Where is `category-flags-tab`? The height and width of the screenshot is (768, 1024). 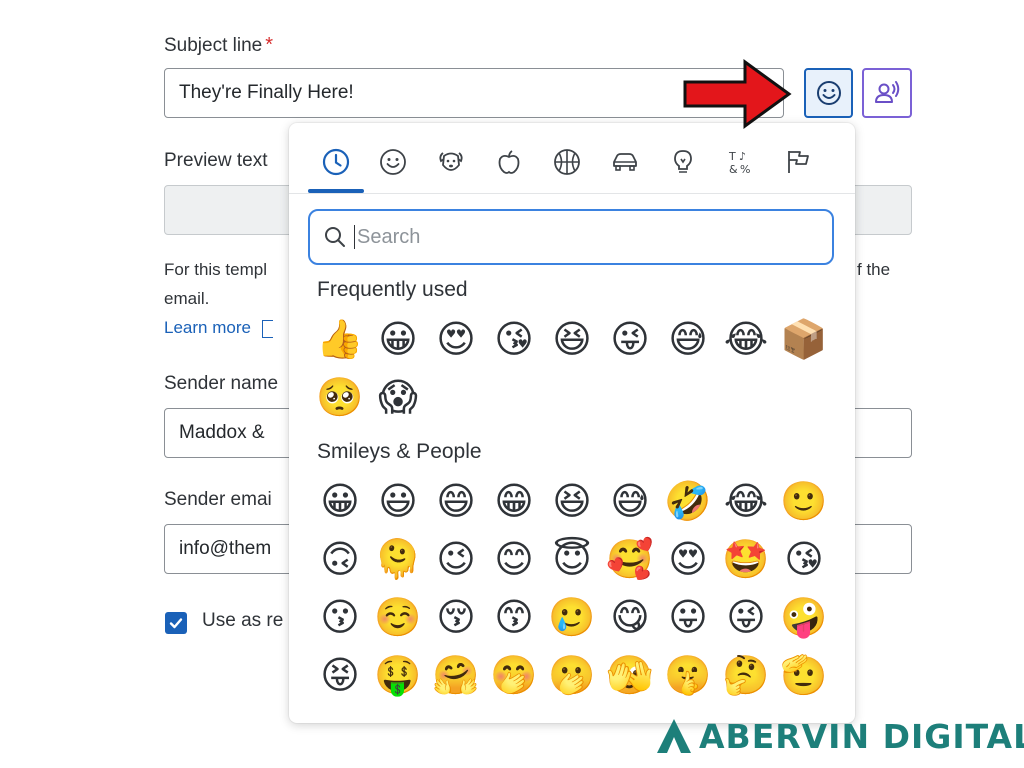
category-flags-tab is located at coordinates (799, 162).